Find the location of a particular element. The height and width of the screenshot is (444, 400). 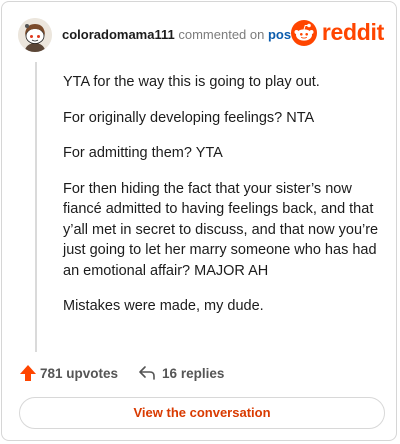

commented-on-text: commented on is located at coordinates (221, 34).